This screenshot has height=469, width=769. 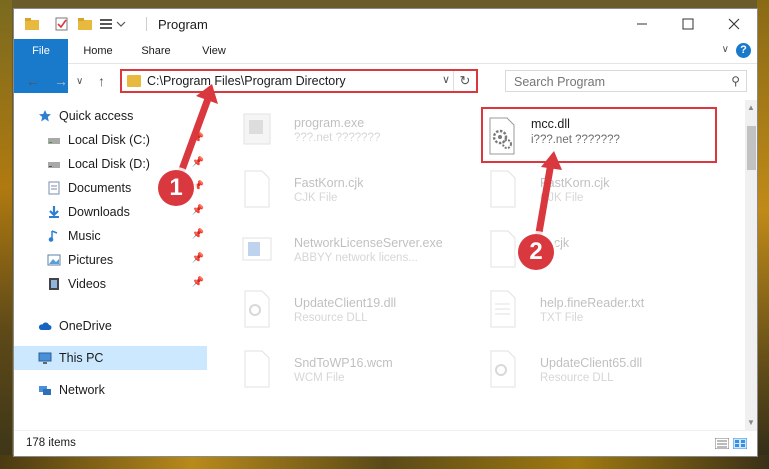 I want to click on step-badge-2: 2, so click(x=536, y=252).